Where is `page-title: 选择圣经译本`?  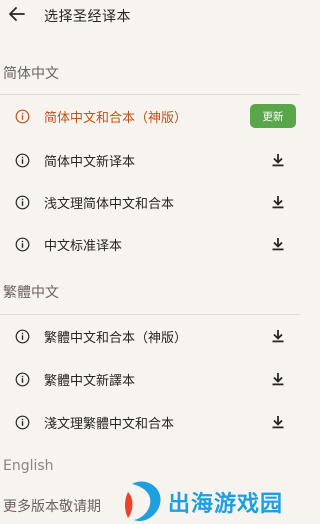
page-title: 选择圣经译本 is located at coordinates (87, 17).